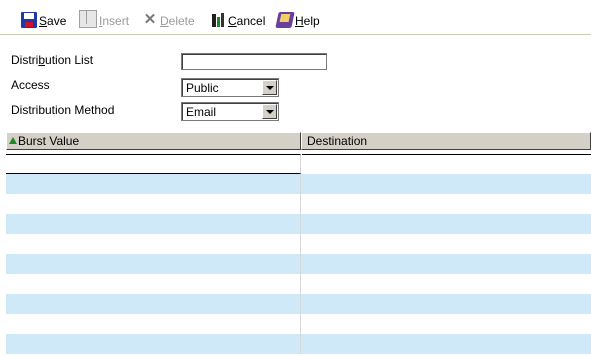 Image resolution: width=591 pixels, height=356 pixels. I want to click on insert-icon, so click(88, 19).